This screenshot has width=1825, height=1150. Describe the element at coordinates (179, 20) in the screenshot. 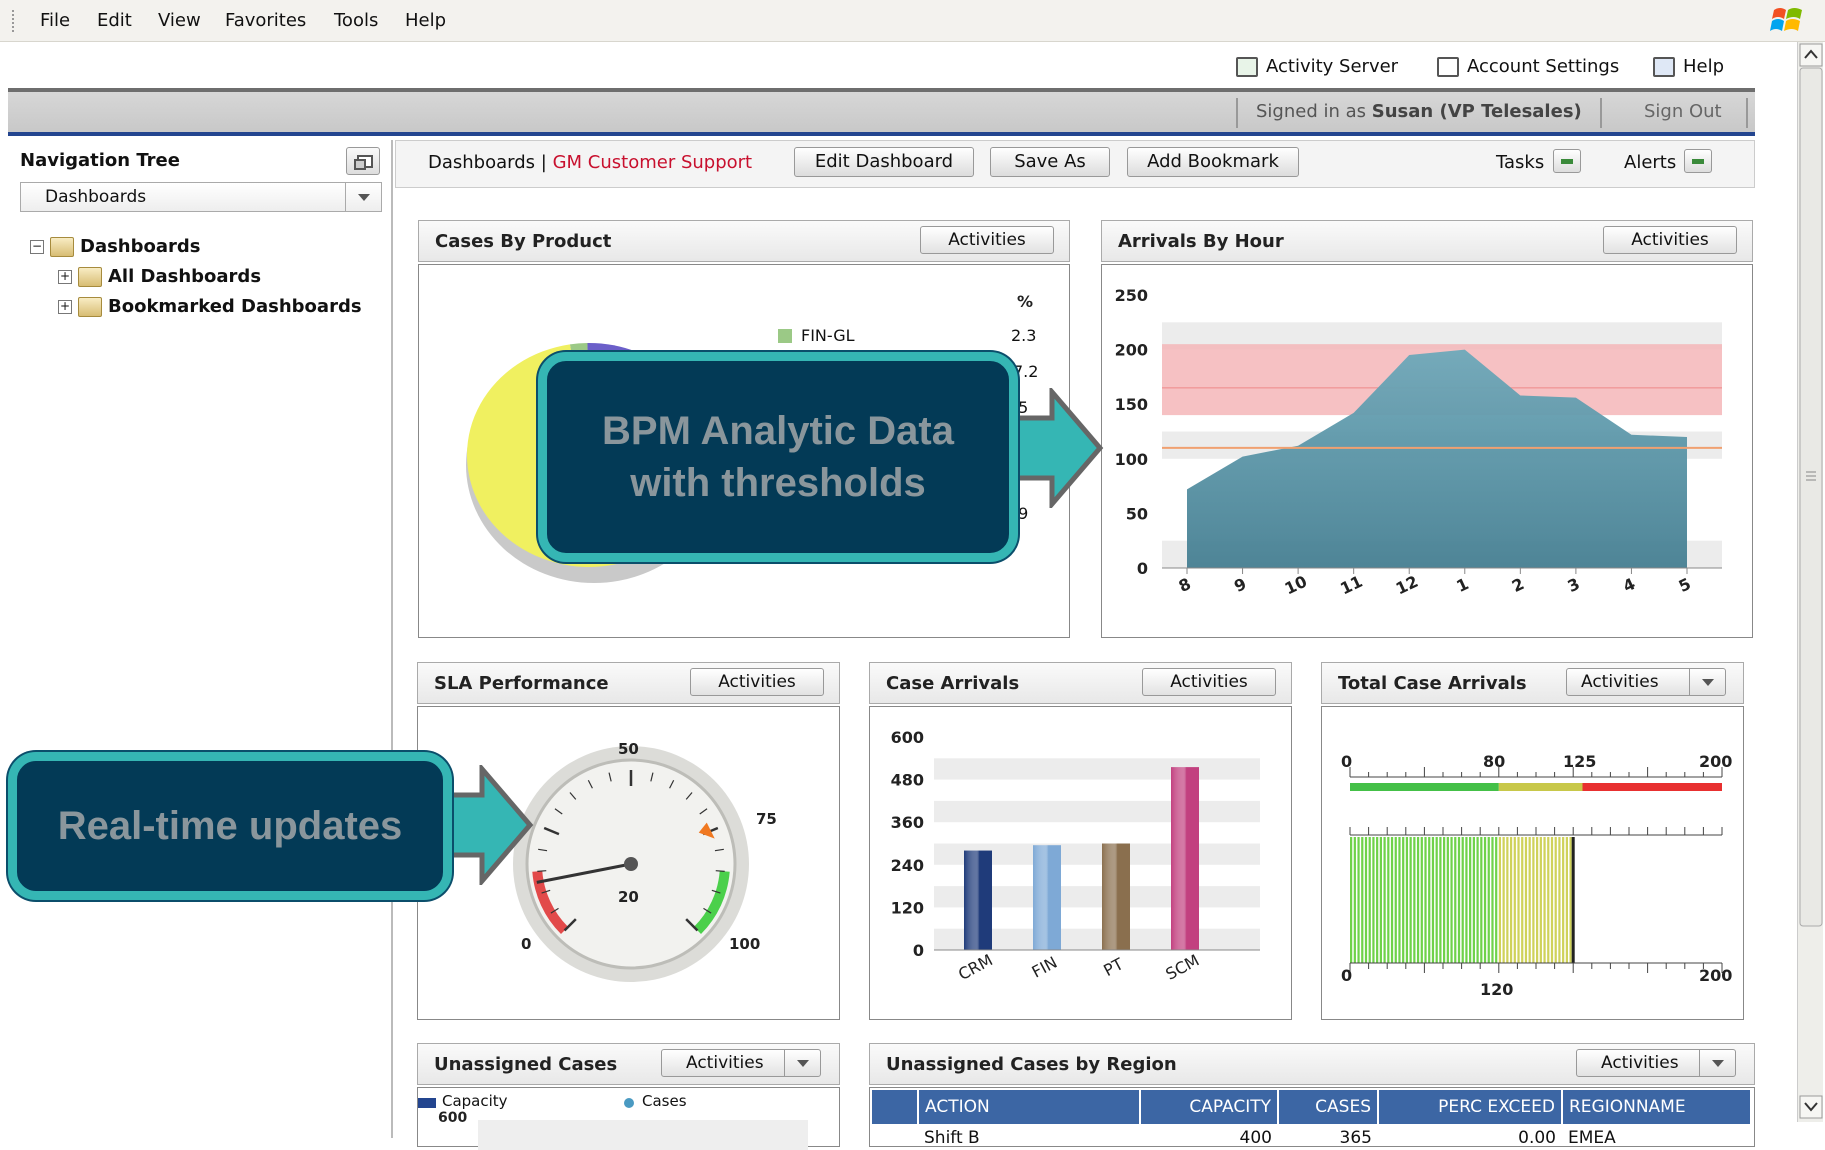

I see `menu-view: View` at that location.